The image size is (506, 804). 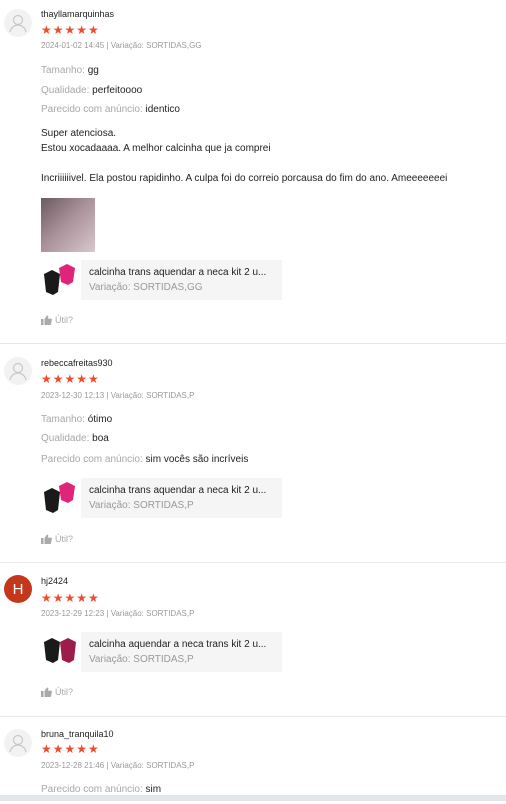 What do you see at coordinates (118, 395) in the screenshot?
I see `review-meta: 2023-12-30 12:13 | Variação: SORTIDAS,P` at bounding box center [118, 395].